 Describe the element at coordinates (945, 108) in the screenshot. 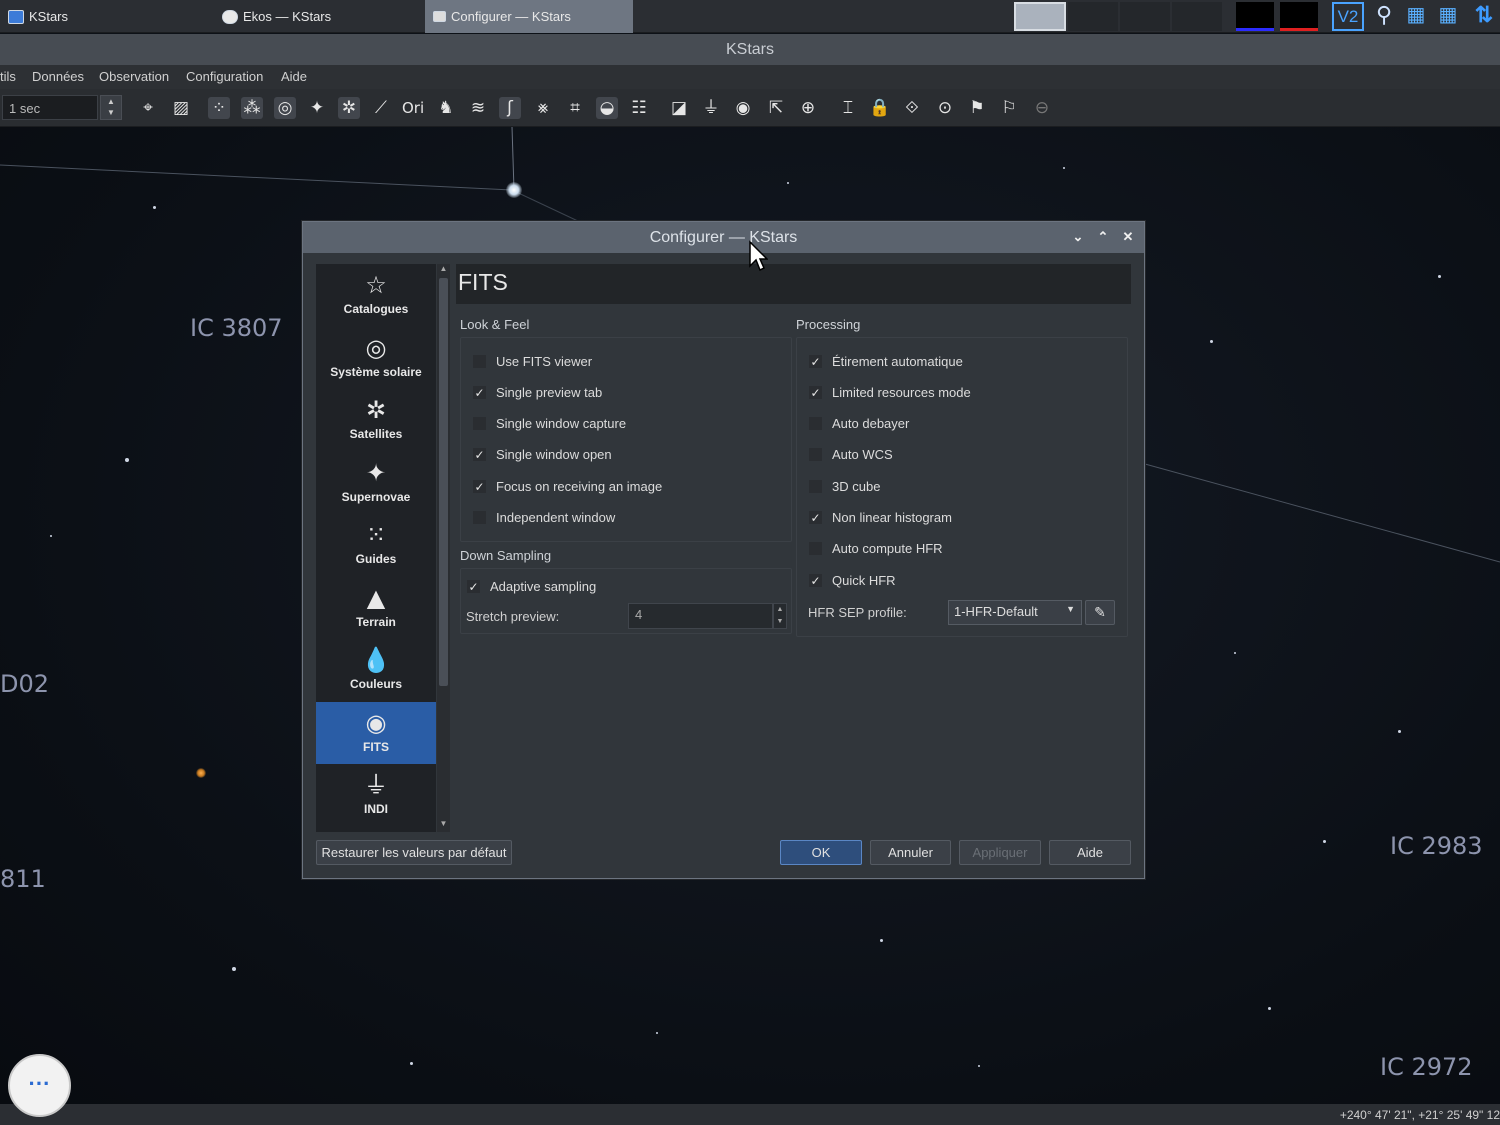

I see `target-icon: ⊙` at that location.